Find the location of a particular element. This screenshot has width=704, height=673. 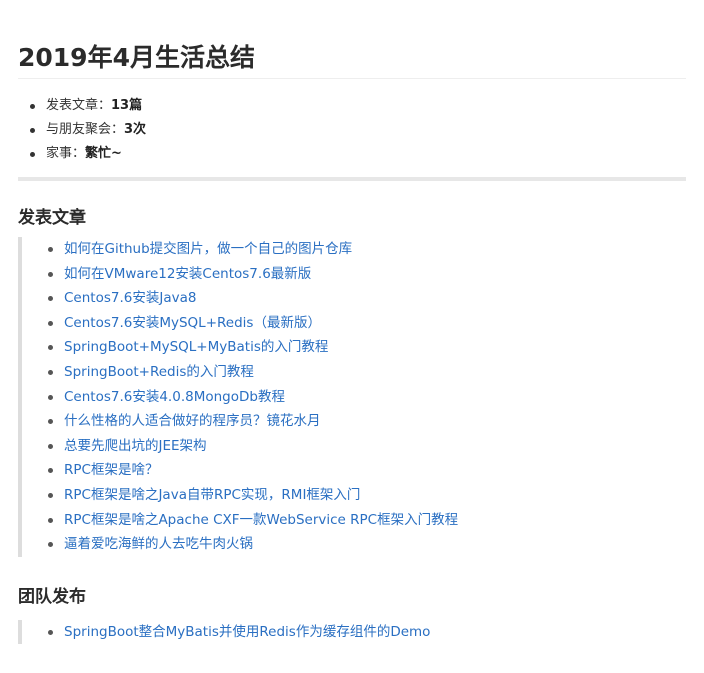

list-item: 如何在VMware12安装Centos7.6最新版 is located at coordinates (365, 274).